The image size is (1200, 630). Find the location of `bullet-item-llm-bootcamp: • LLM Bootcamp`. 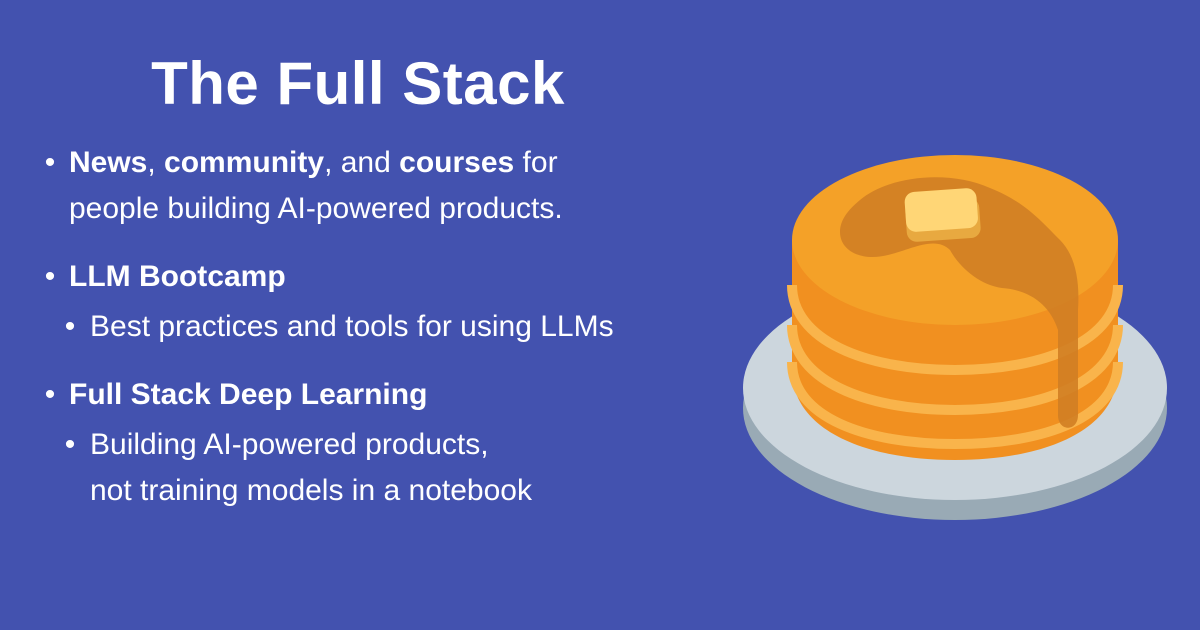

bullet-item-llm-bootcamp: • LLM Bootcamp is located at coordinates (380, 277).